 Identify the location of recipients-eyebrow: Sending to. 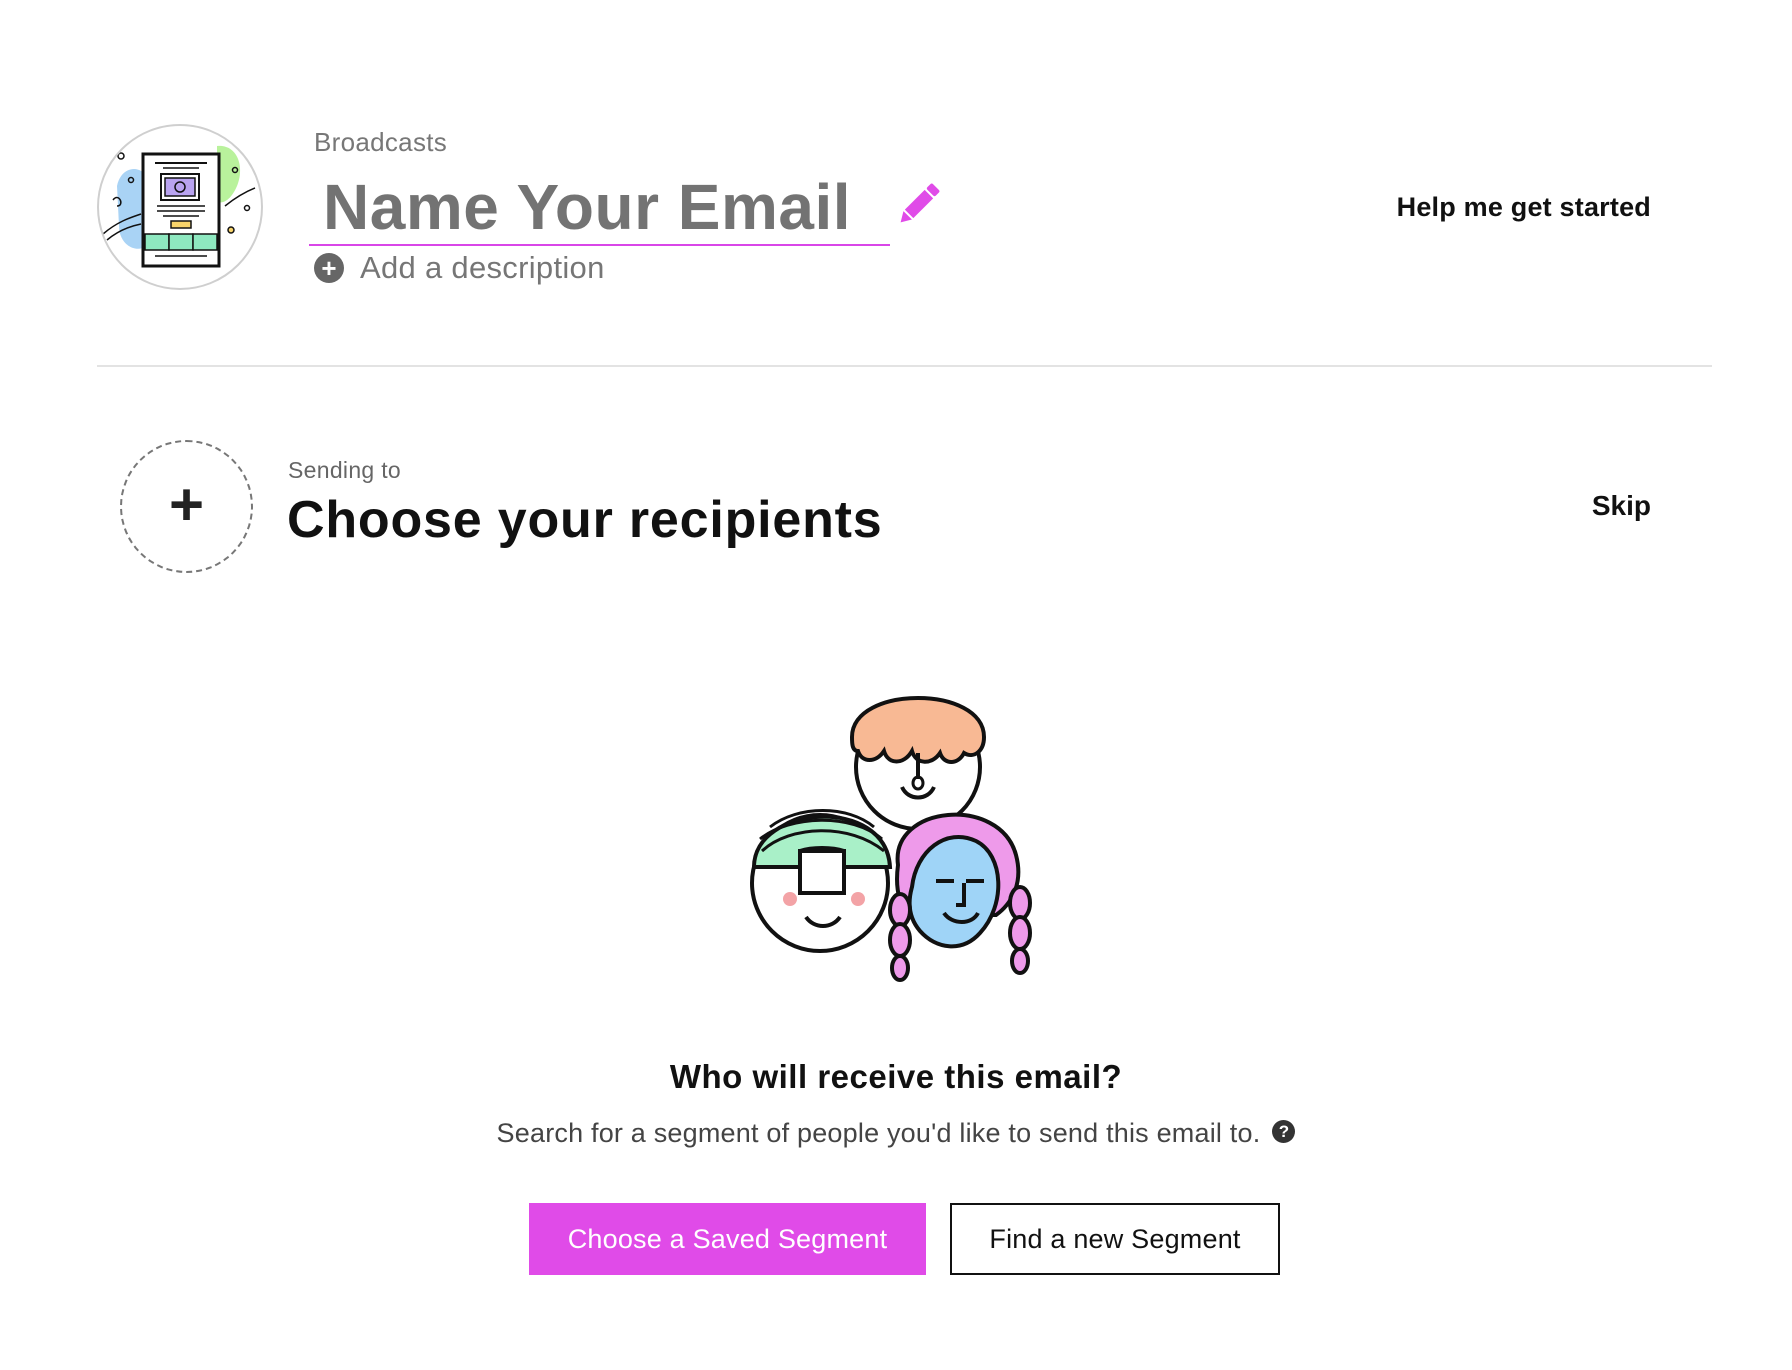
(344, 470).